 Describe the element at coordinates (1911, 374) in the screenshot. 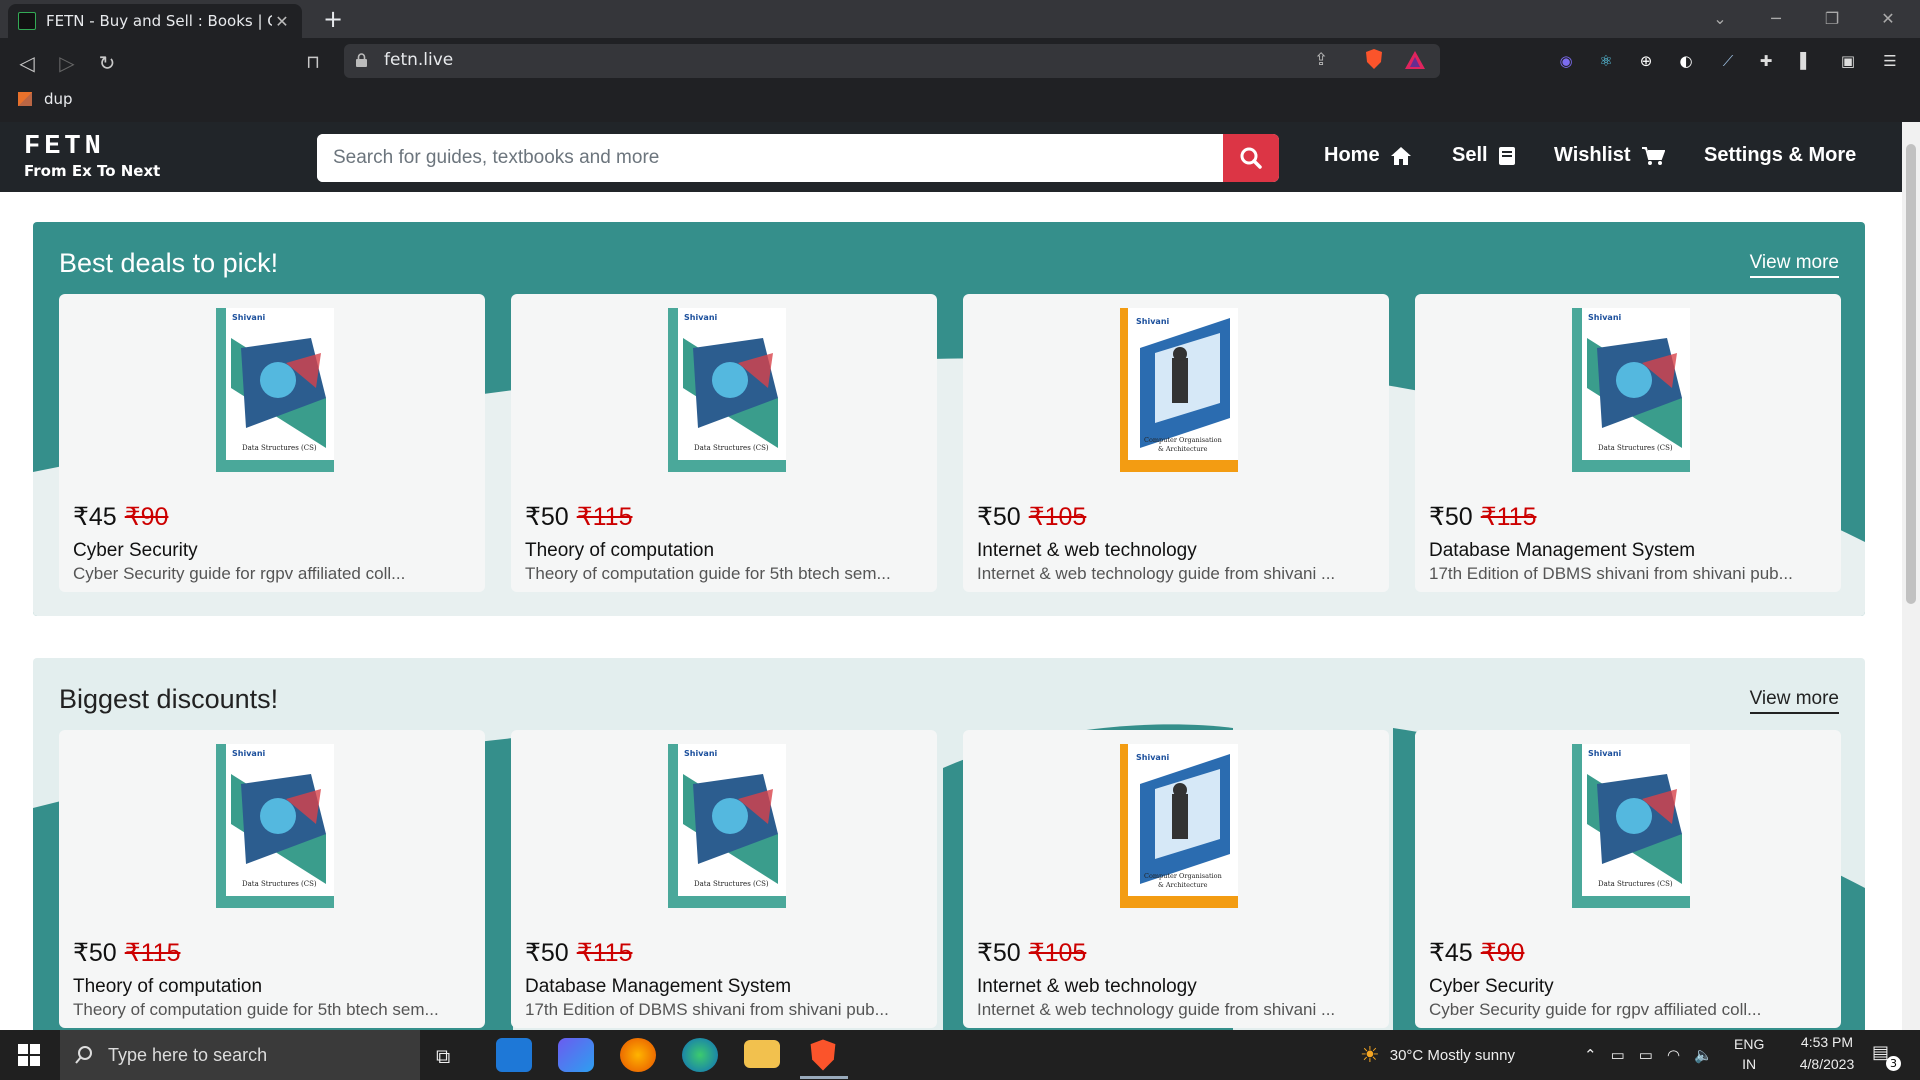

I see `scrollbar-thumb` at that location.